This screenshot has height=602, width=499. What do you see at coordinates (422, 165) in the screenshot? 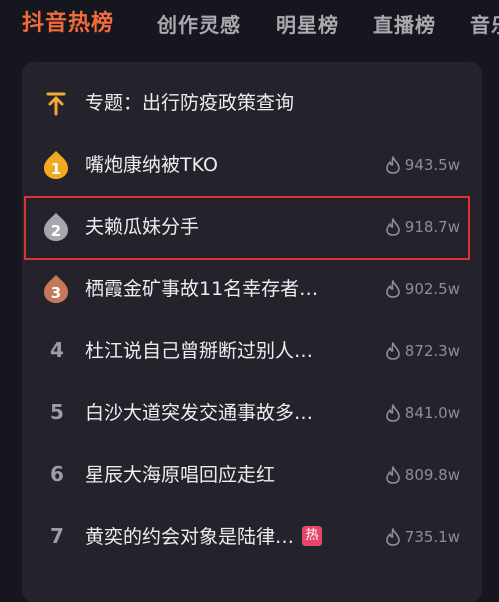
I see `heat-value: 943.5w` at bounding box center [422, 165].